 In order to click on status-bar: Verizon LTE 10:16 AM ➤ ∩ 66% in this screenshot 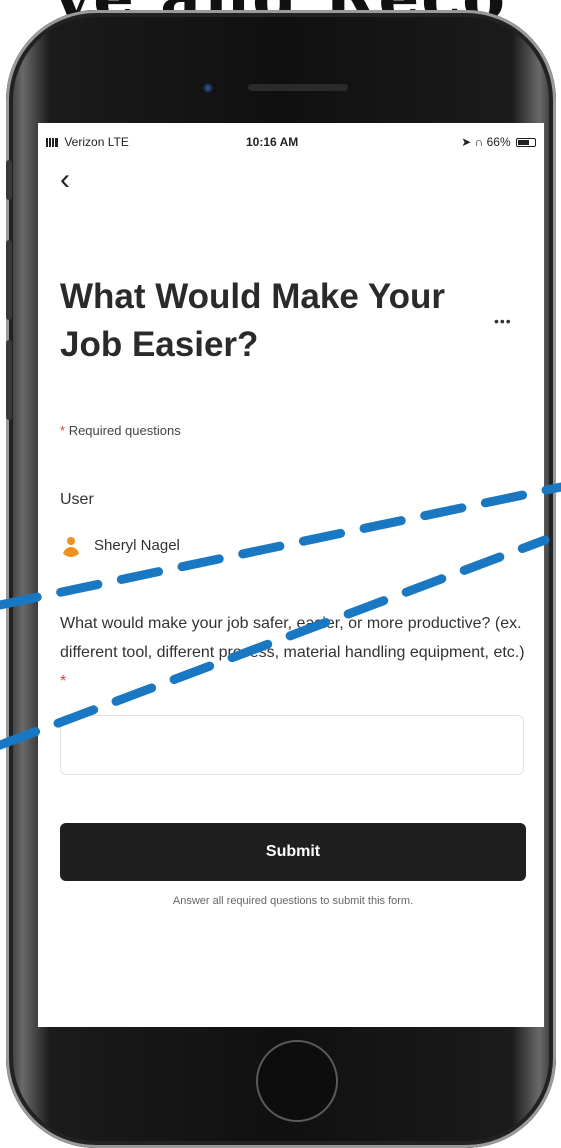, I will do `click(291, 142)`.